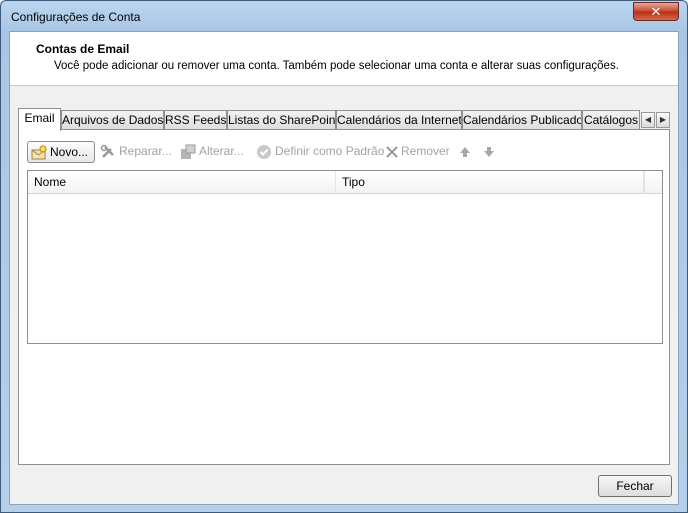 The image size is (688, 513). Describe the element at coordinates (399, 120) in the screenshot. I see `tab-internet-calendars: Calendários da Internet` at that location.